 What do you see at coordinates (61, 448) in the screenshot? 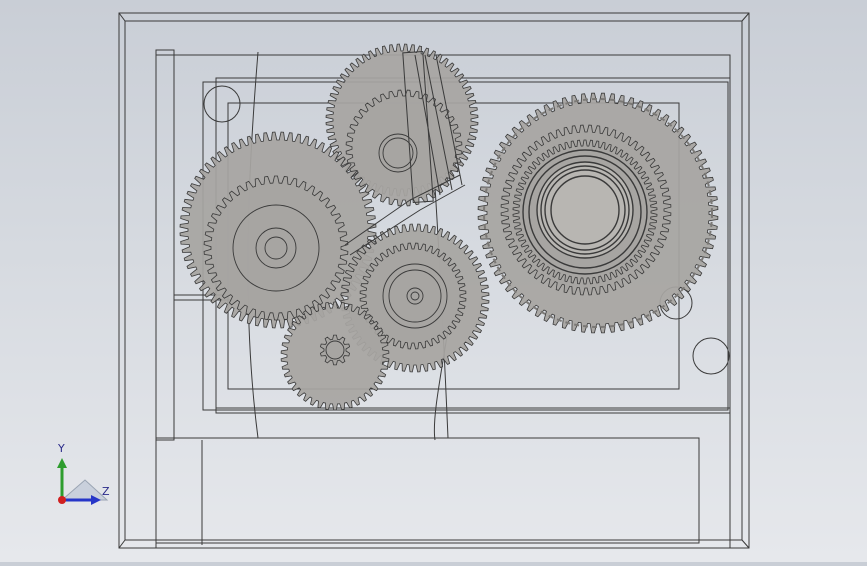
I see `triad-y-label: Y` at bounding box center [61, 448].